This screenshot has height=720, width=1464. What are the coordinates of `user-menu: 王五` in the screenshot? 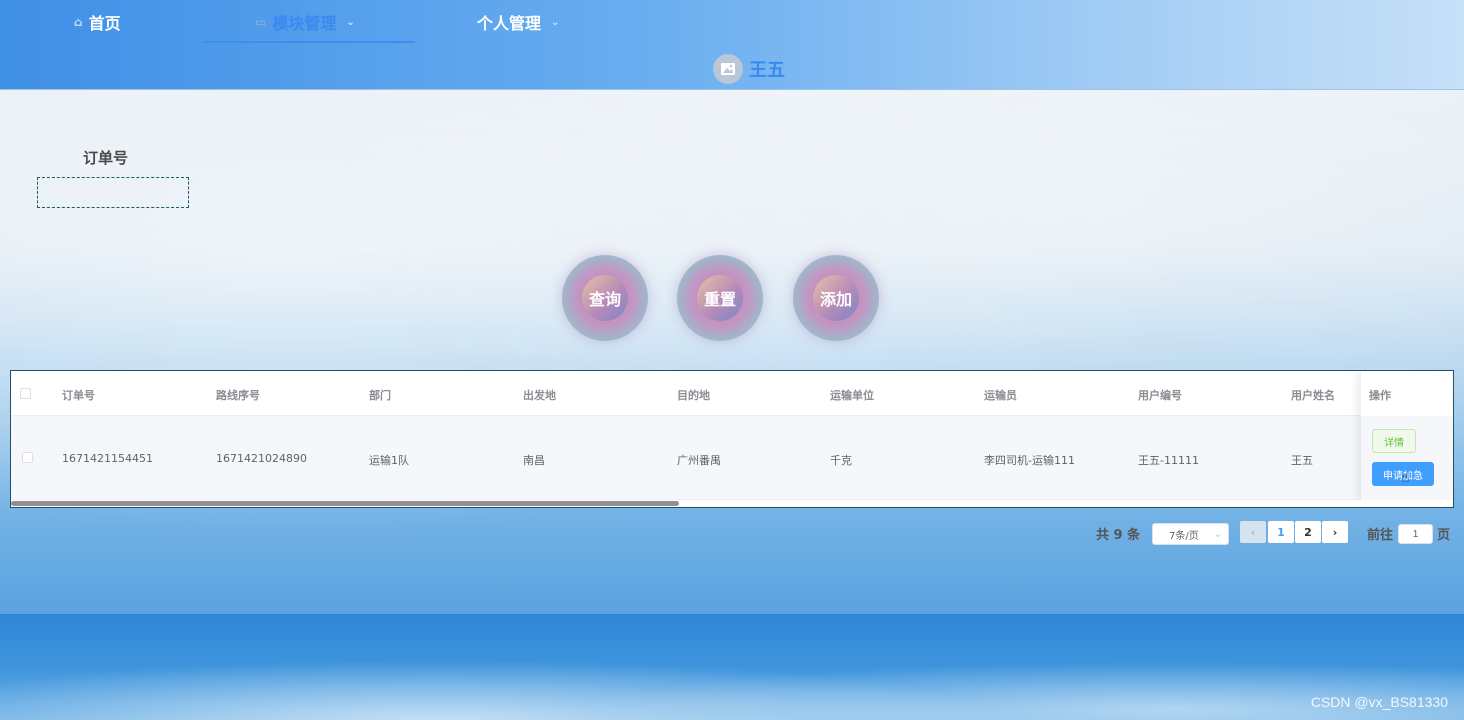 It's located at (749, 69).